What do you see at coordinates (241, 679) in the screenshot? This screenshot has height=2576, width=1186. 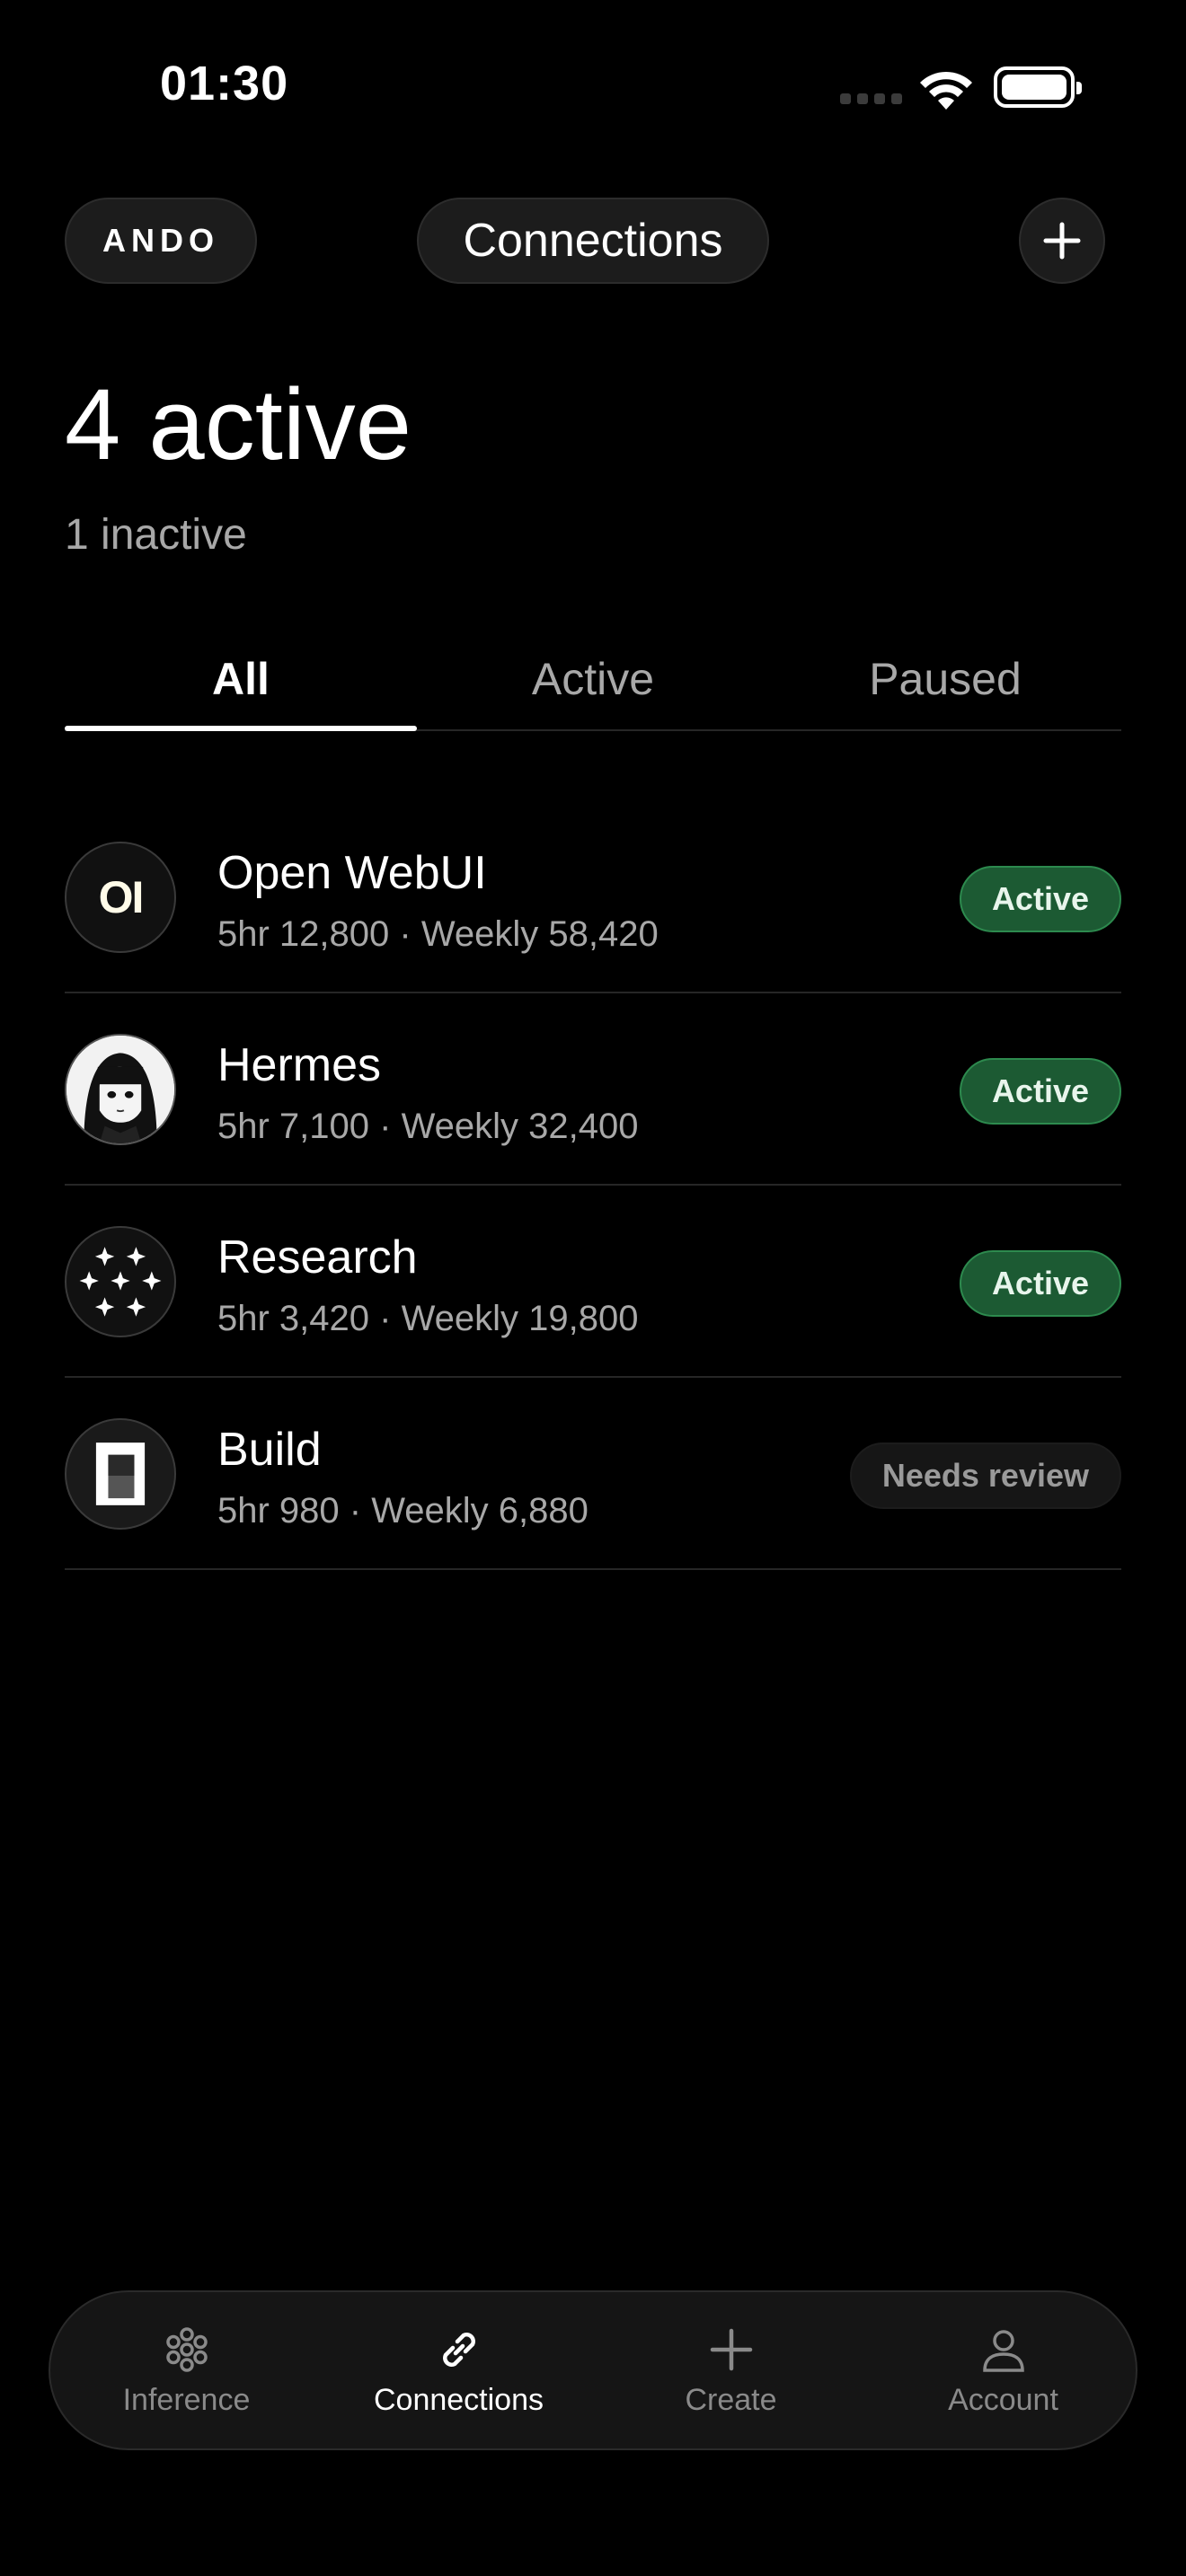 I see `tab-all: All` at bounding box center [241, 679].